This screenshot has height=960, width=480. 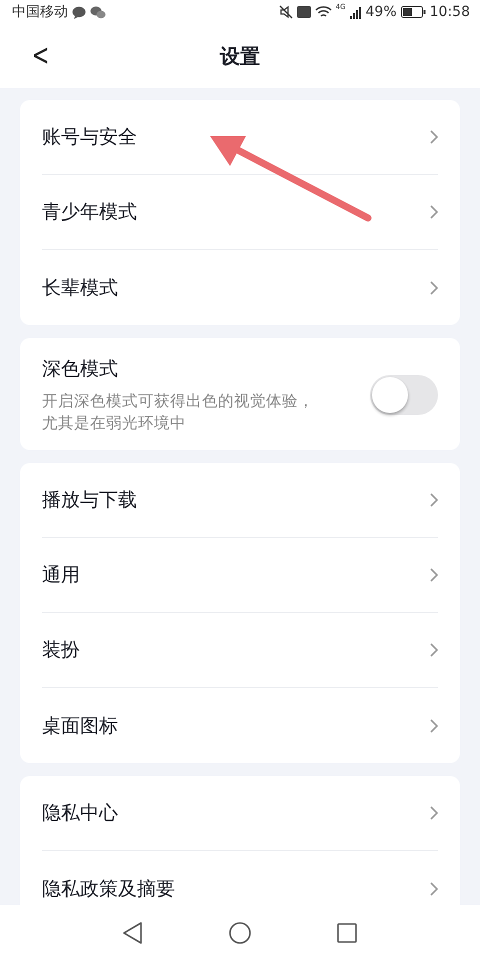 I want to click on item-description: 开启深色模式可获得出色的视觉体验，尤其是在弱光环境中, so click(x=178, y=412).